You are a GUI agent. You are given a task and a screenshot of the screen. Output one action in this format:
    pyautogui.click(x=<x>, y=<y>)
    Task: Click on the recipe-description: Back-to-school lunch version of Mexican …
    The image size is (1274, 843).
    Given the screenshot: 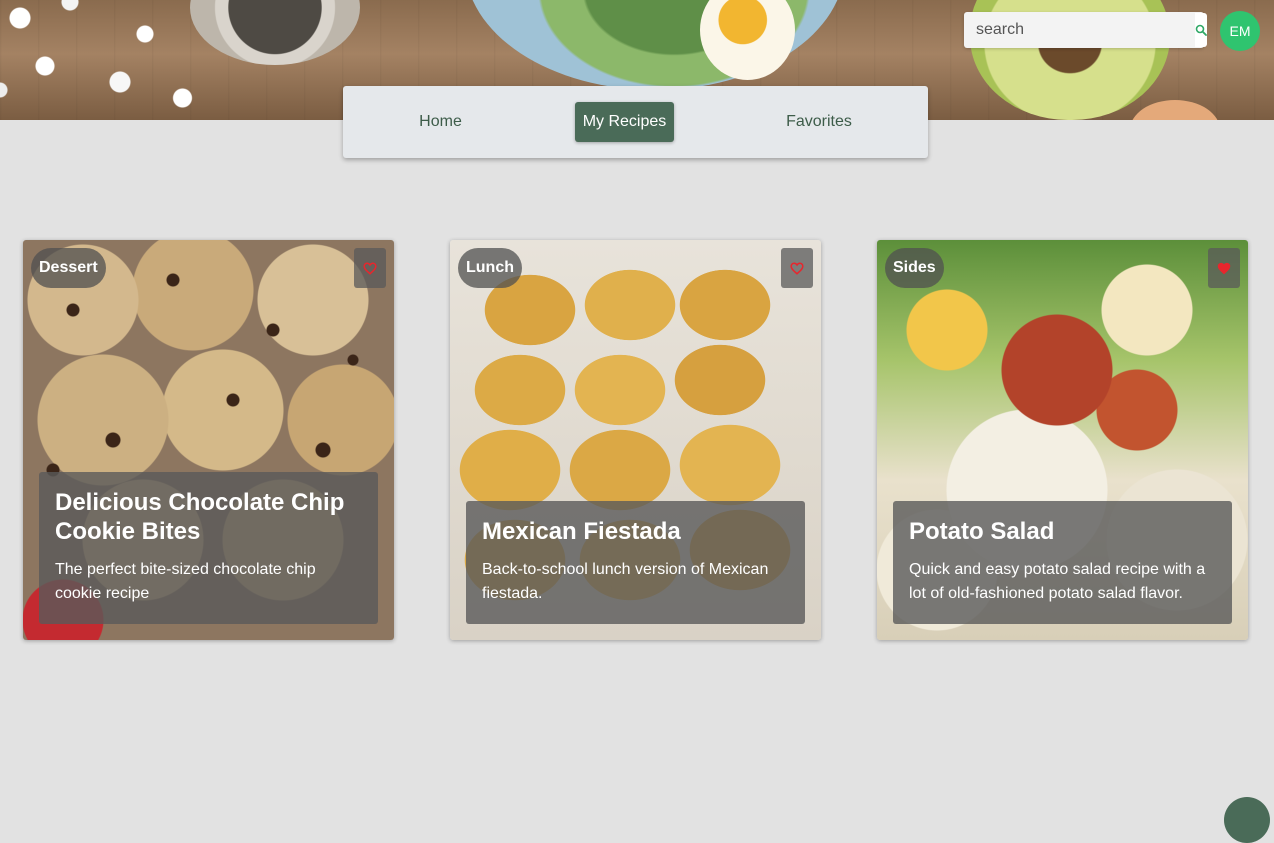 What is the action you would take?
    pyautogui.click(x=625, y=581)
    